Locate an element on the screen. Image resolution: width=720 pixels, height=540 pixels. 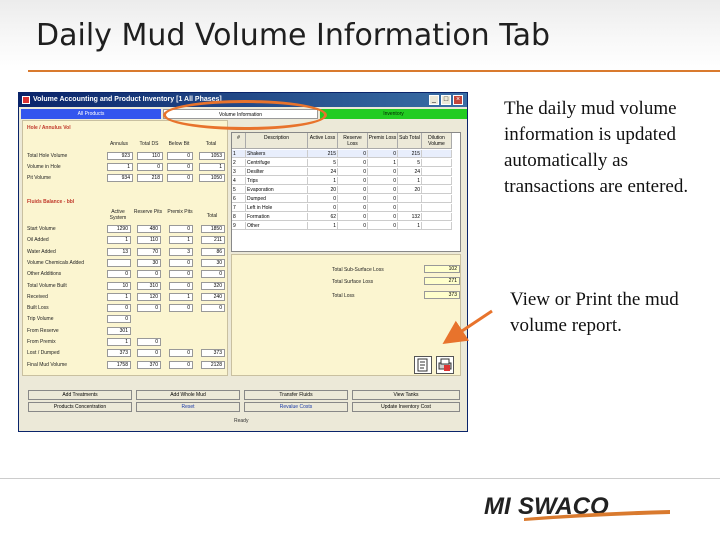
value-cell: 120 is located at coordinates (149, 296).